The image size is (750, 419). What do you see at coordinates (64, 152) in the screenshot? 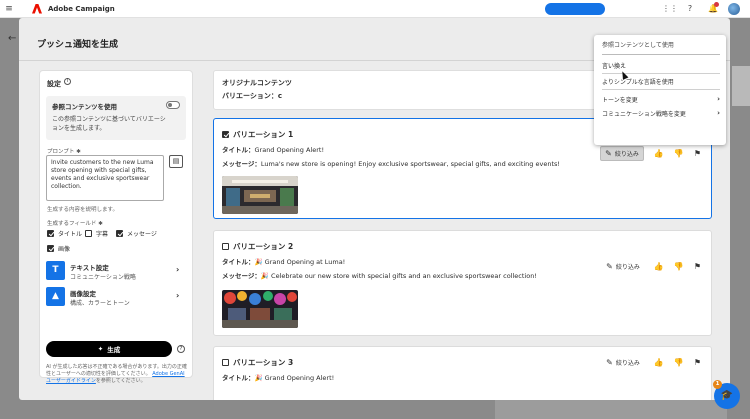
I see `prompt-label: プロンプト ✱` at bounding box center [64, 152].